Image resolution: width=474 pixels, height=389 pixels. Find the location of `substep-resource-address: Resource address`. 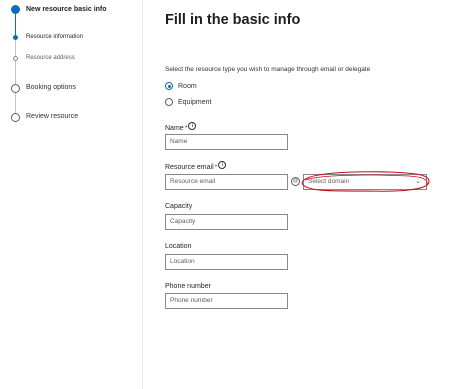

substep-resource-address: Resource address is located at coordinates (50, 58).